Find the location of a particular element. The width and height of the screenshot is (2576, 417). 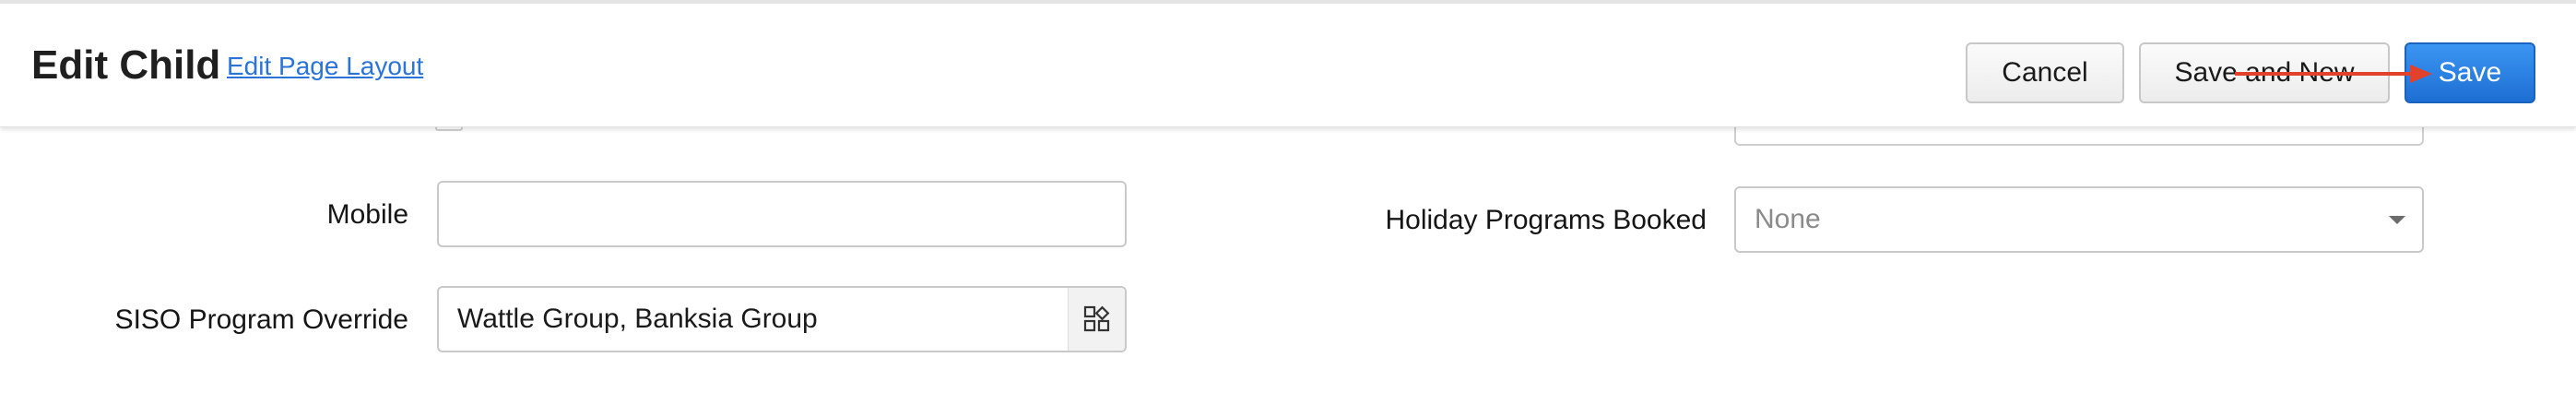

mobile-input is located at coordinates (782, 214).